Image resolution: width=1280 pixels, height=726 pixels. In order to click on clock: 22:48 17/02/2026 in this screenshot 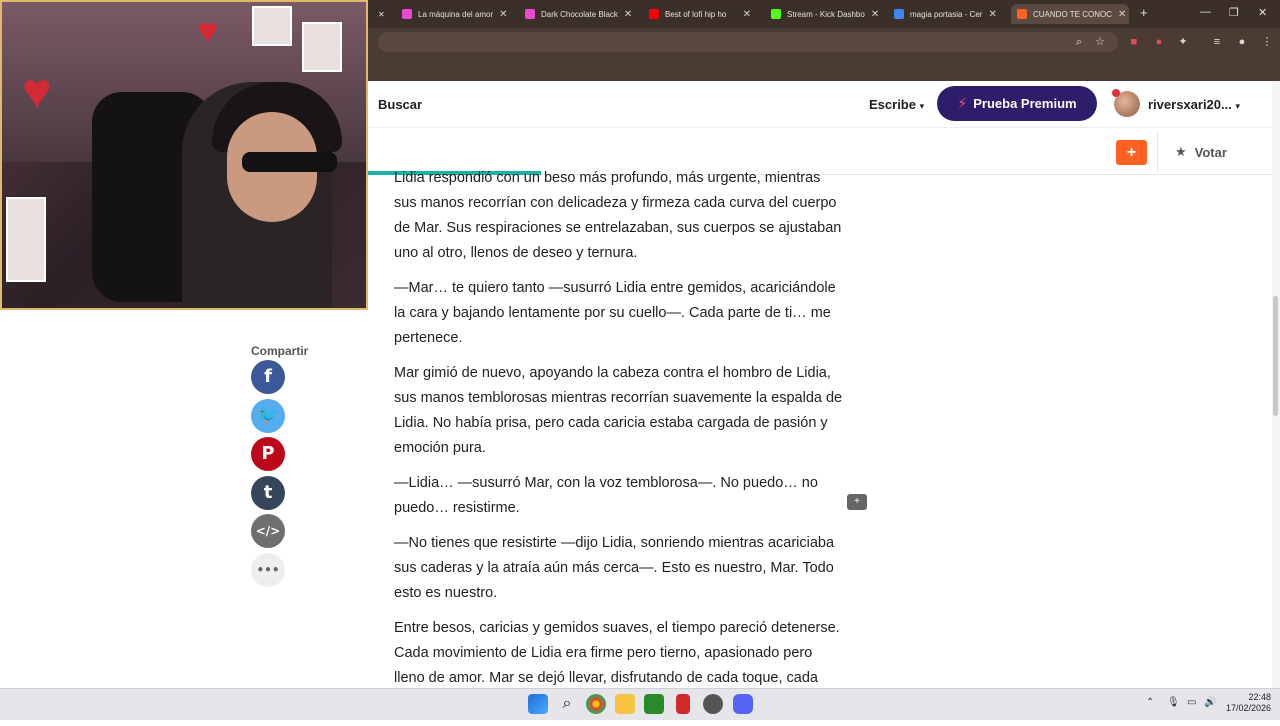, I will do `click(1248, 703)`.